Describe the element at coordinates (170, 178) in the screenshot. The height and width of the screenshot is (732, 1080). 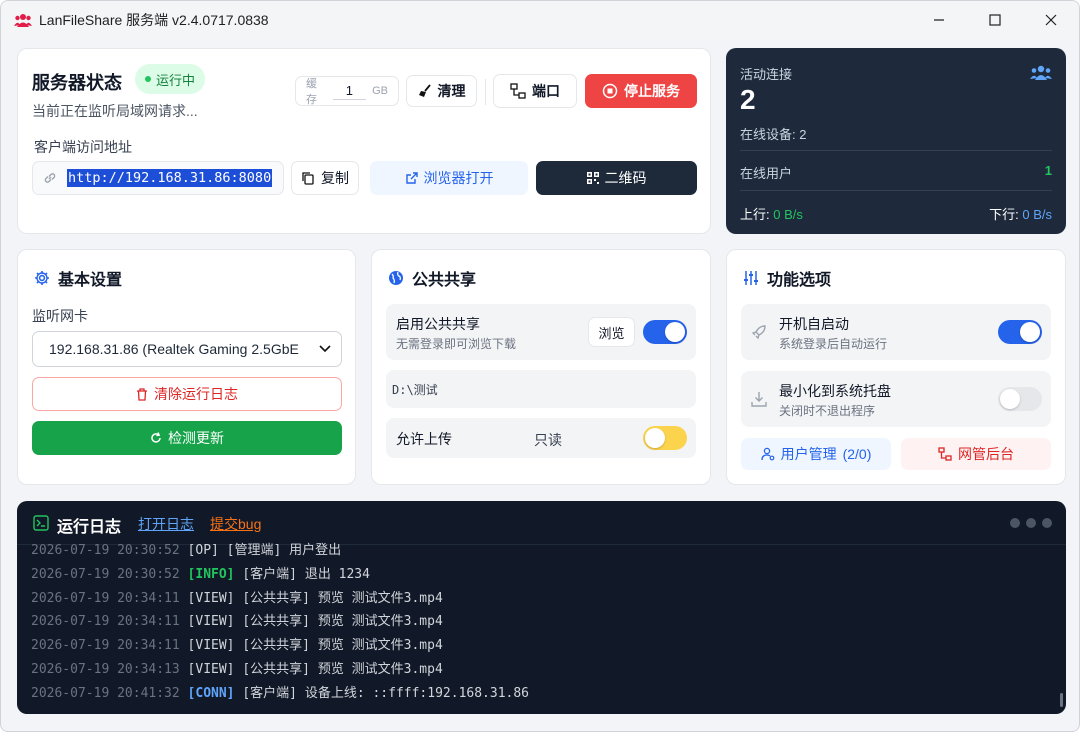
I see `client-url-text: http://192.168.31.86:8080` at that location.